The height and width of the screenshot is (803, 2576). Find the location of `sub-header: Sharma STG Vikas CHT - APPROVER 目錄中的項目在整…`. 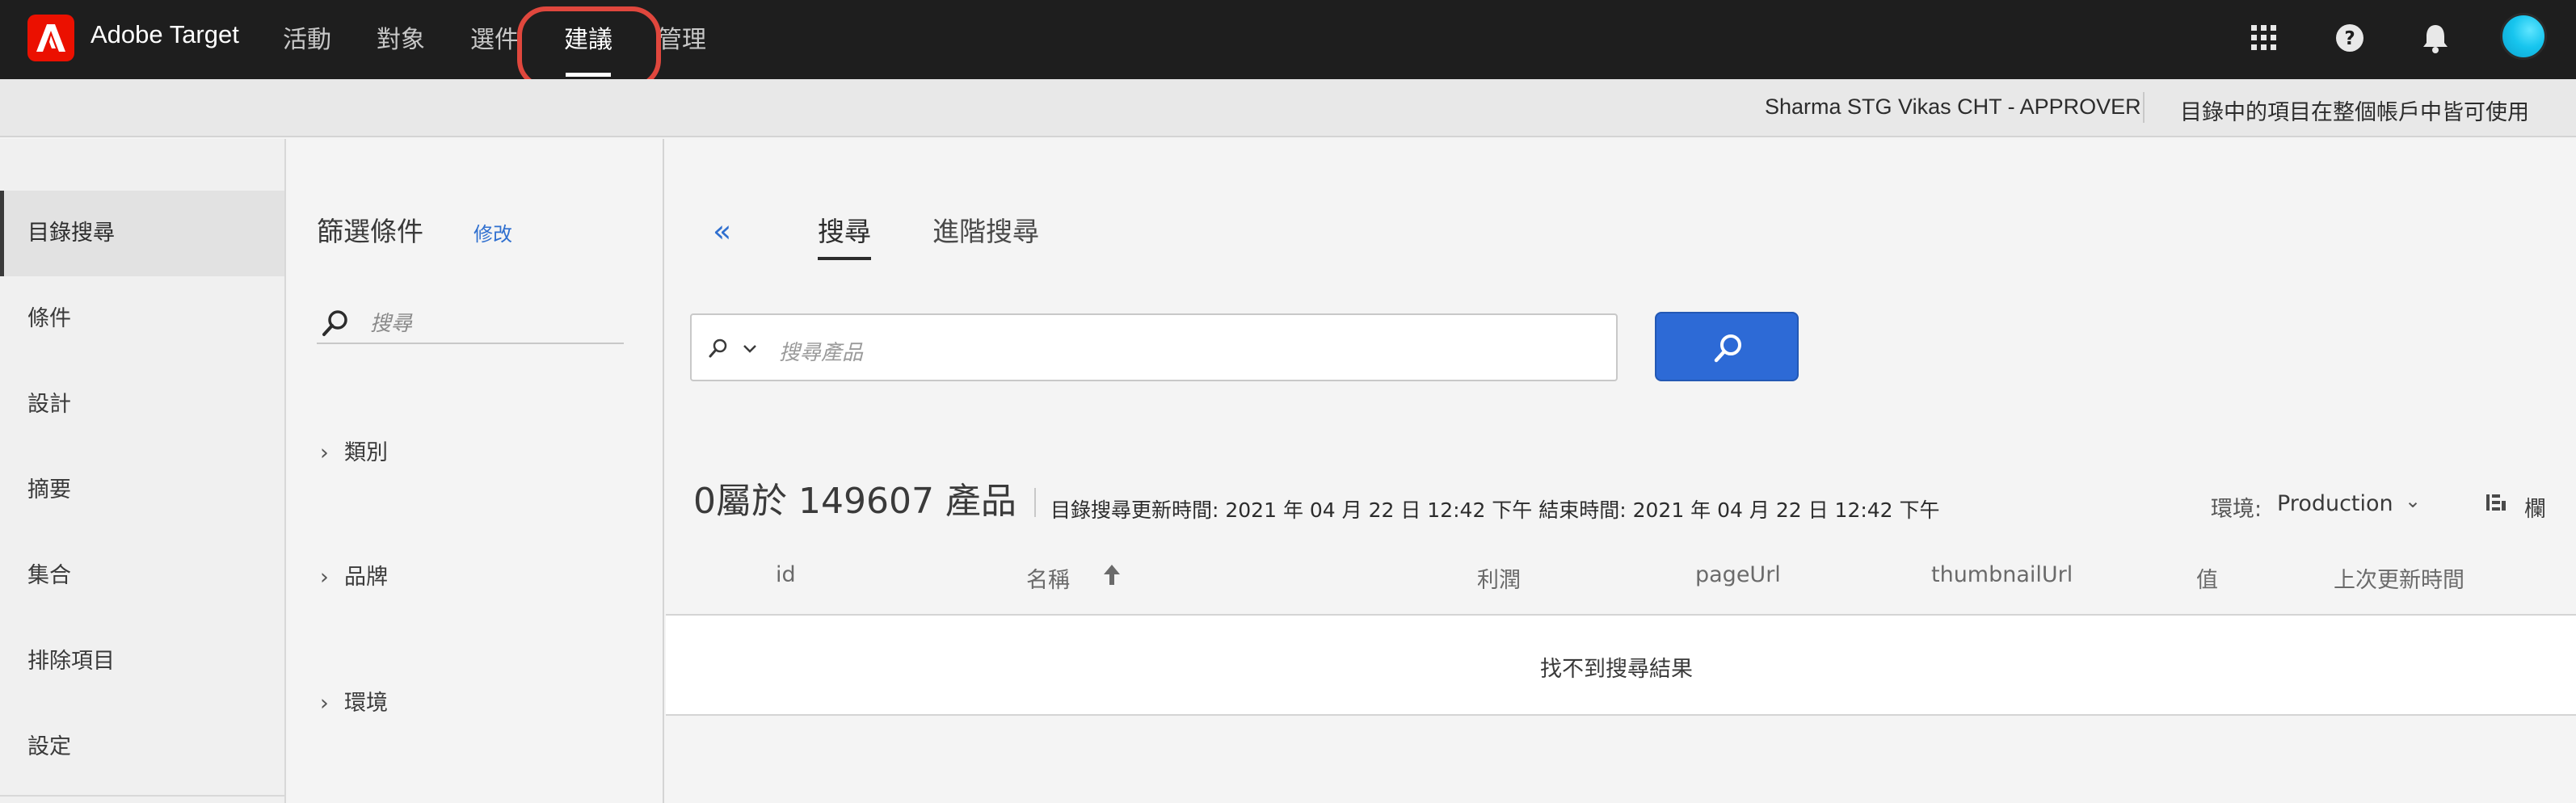

sub-header: Sharma STG Vikas CHT - APPROVER 目錄中的項目在整… is located at coordinates (1288, 108).